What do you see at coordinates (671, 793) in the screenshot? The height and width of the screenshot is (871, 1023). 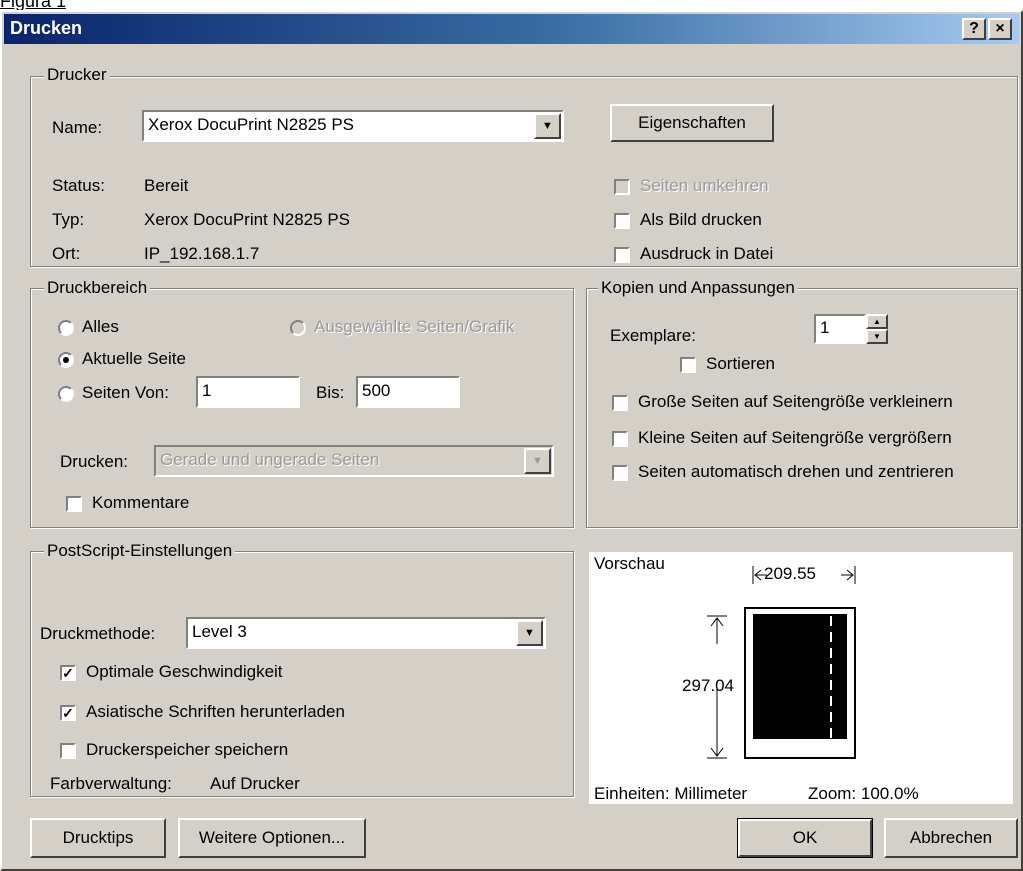 I see `preview-units-label: Einheiten: Millimeter` at bounding box center [671, 793].